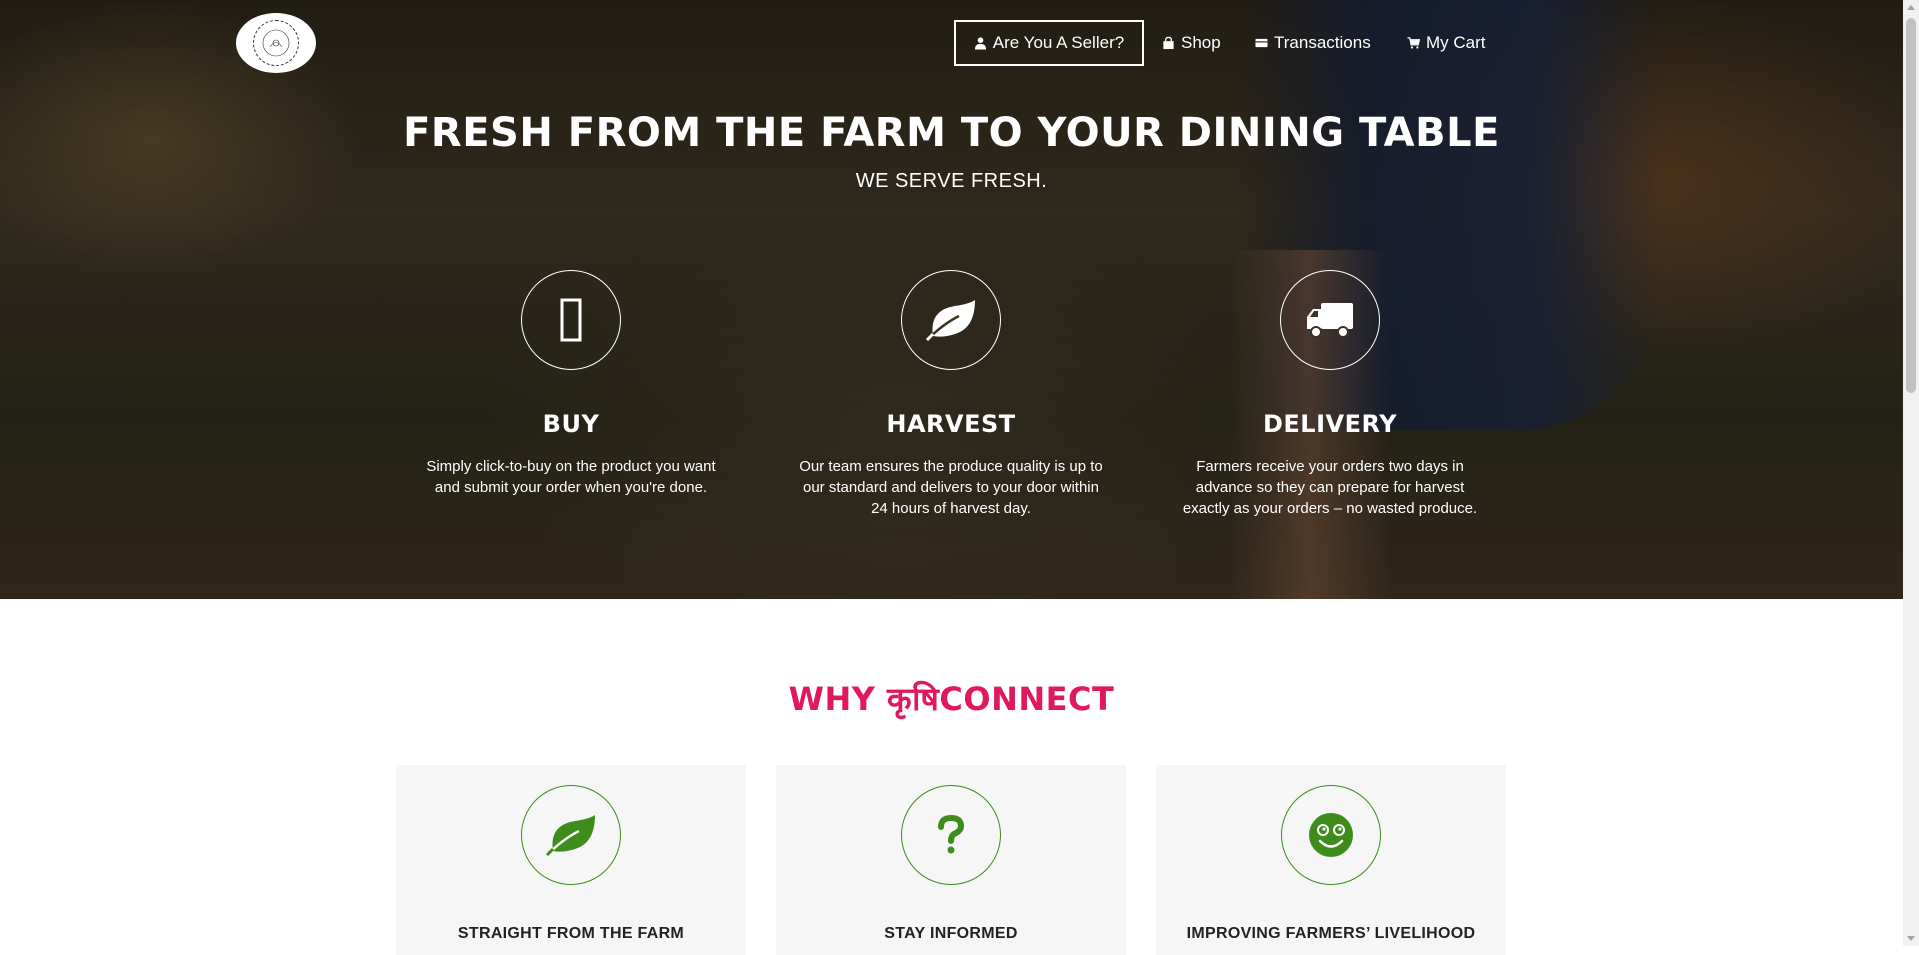 This screenshot has height=955, width=1919. What do you see at coordinates (951, 133) in the screenshot?
I see `hero-title: FRESH FROM THE FARM TO YOUR DINING TABLE` at bounding box center [951, 133].